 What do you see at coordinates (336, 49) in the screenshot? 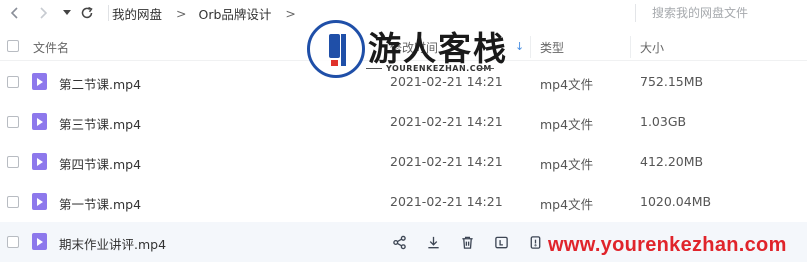
I see `watermark-logo` at bounding box center [336, 49].